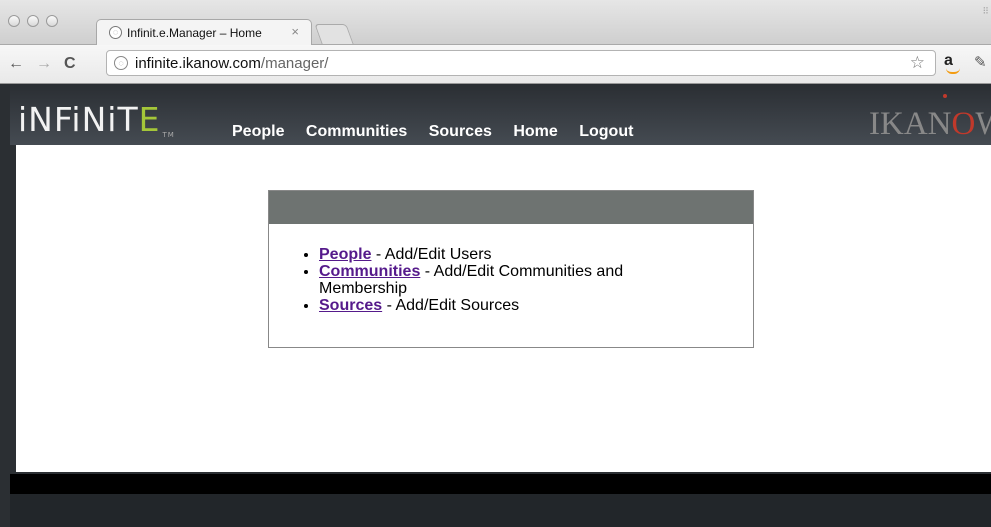  What do you see at coordinates (14, 21) in the screenshot?
I see `close-window-button` at bounding box center [14, 21].